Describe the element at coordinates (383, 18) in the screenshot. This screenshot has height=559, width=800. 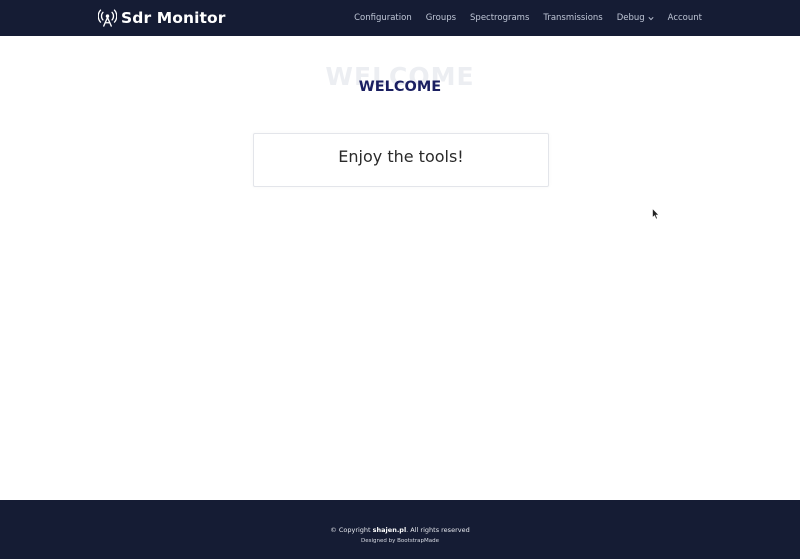
I see `nav-configuration: Configuration` at that location.